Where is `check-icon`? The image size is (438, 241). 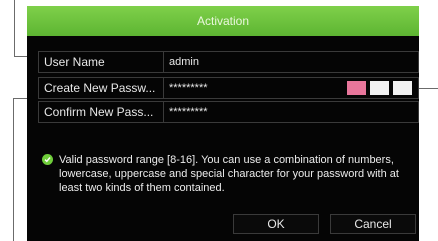
check-icon is located at coordinates (47, 159).